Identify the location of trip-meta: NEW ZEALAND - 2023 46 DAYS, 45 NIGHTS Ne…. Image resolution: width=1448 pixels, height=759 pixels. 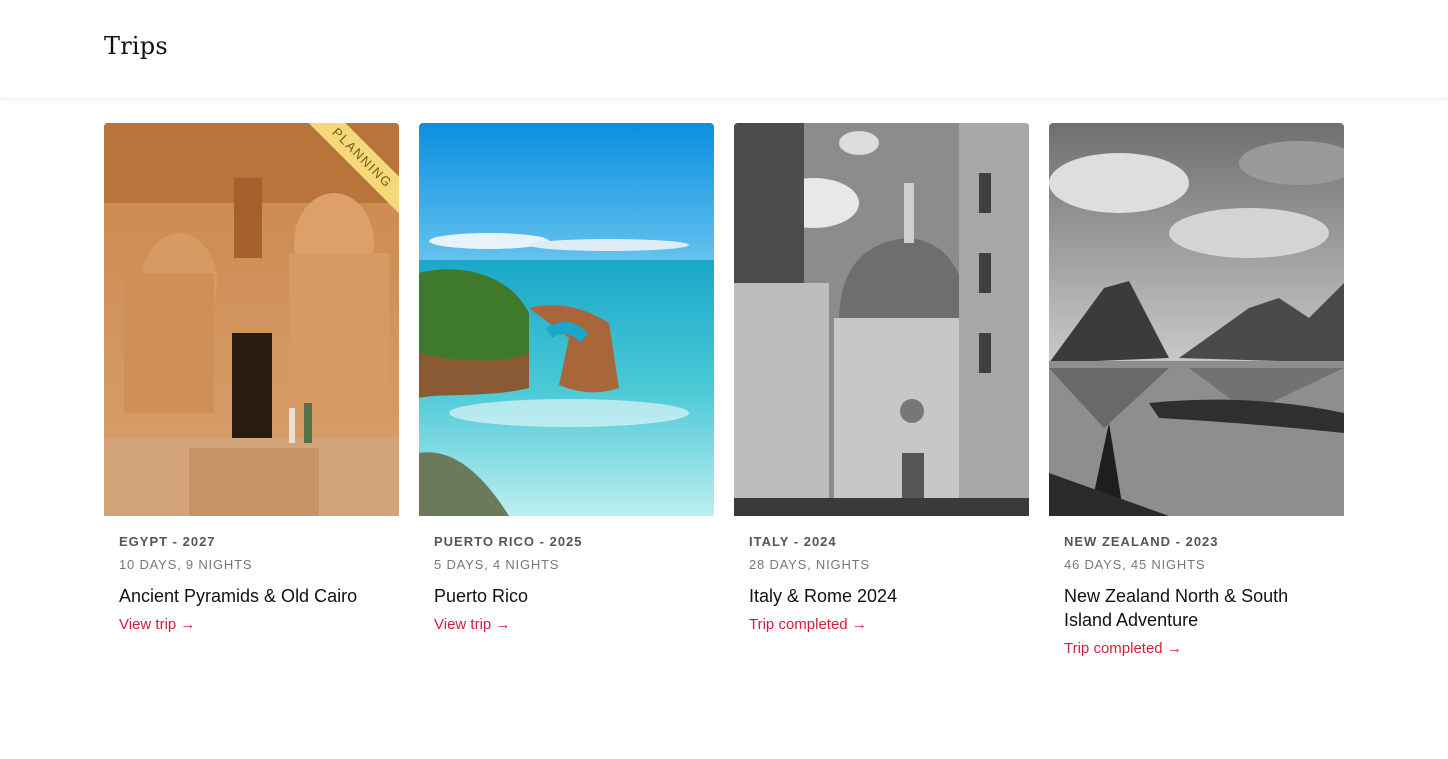
(1196, 587).